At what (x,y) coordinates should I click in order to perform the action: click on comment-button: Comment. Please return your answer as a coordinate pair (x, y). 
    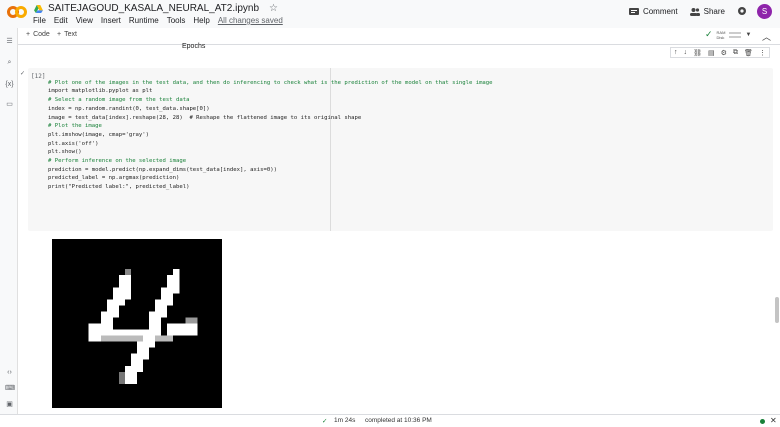
    Looking at the image, I should click on (653, 12).